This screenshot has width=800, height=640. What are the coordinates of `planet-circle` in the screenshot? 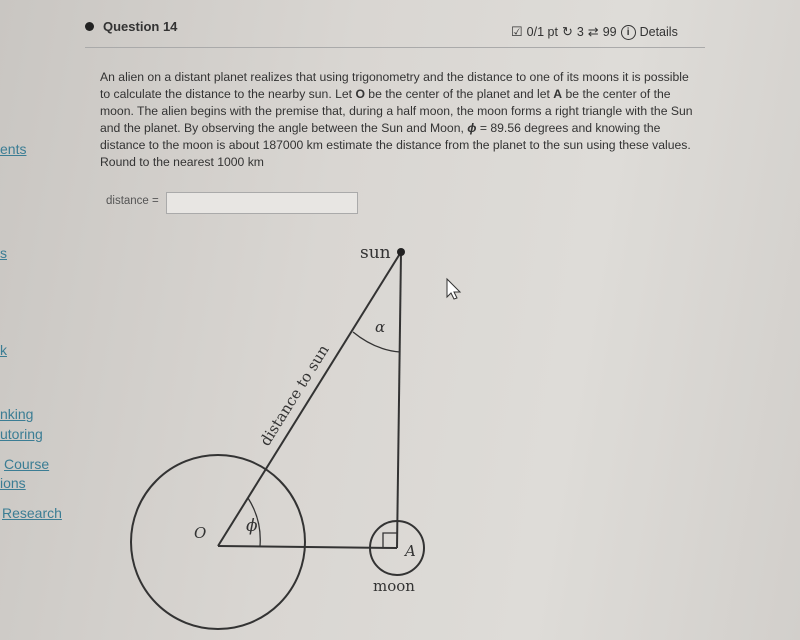 It's located at (218, 542).